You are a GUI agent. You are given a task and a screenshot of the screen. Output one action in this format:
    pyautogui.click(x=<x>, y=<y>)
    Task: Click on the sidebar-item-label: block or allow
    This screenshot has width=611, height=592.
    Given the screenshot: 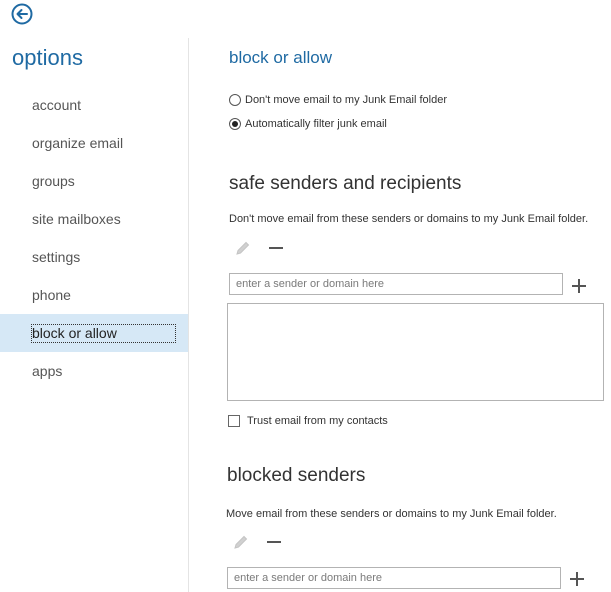 What is the action you would take?
    pyautogui.click(x=103, y=333)
    